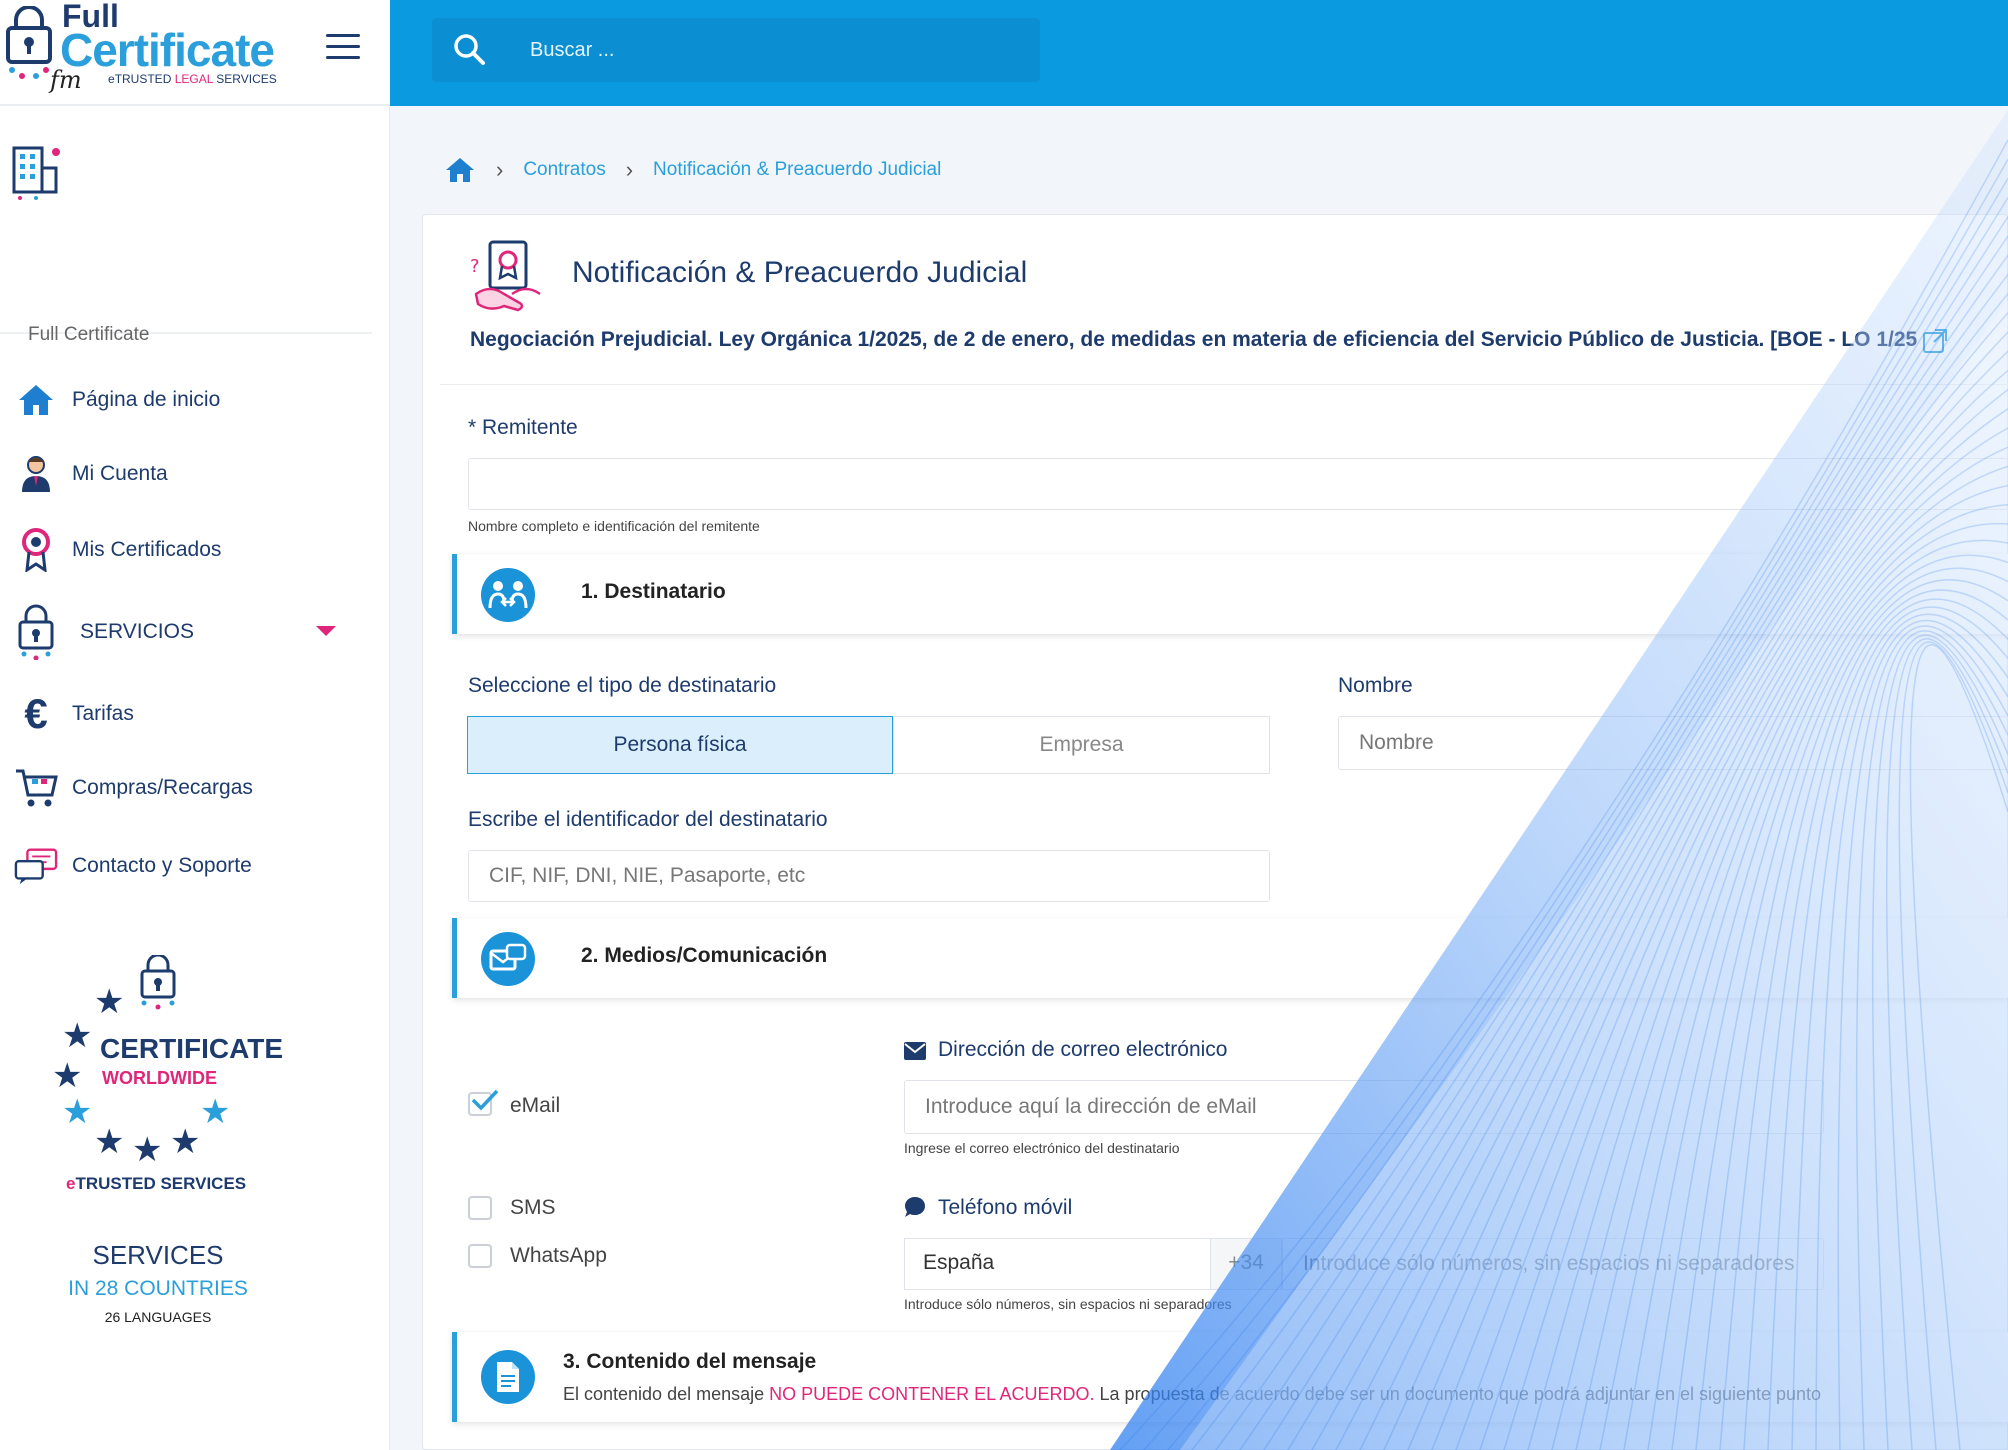 The width and height of the screenshot is (2008, 1450). I want to click on page-title: Notificación & Preacuerdo Judicial, so click(800, 272).